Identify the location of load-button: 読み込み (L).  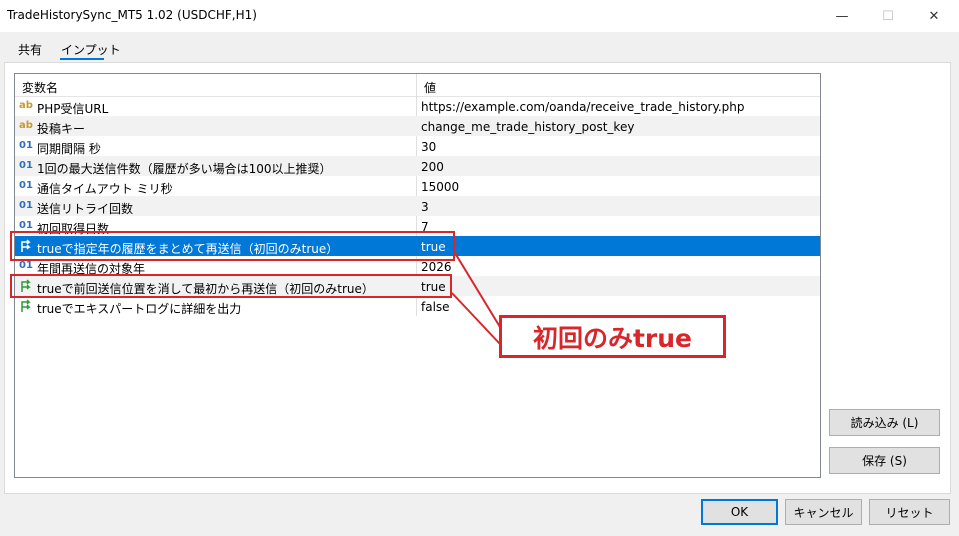
(884, 422).